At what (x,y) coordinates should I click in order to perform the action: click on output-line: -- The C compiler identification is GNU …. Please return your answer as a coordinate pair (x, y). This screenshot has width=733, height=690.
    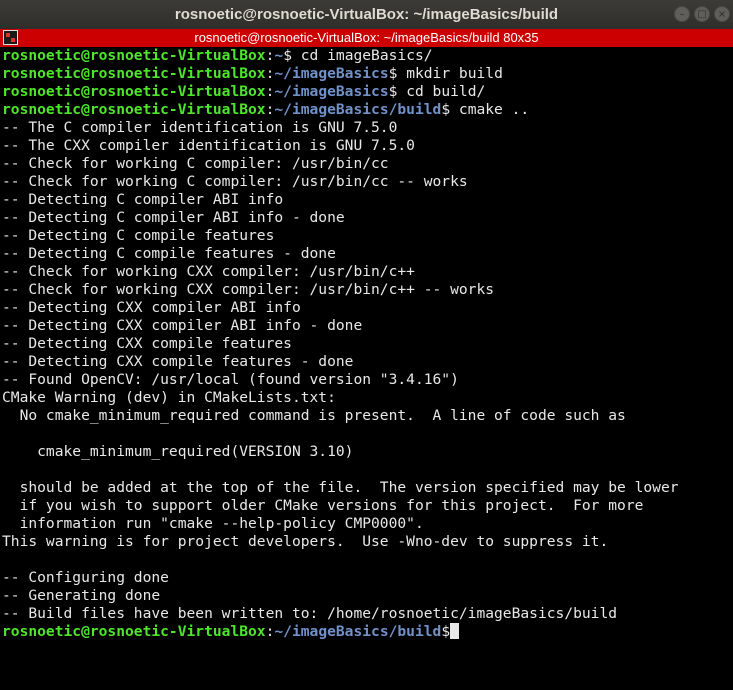
    Looking at the image, I should click on (200, 127).